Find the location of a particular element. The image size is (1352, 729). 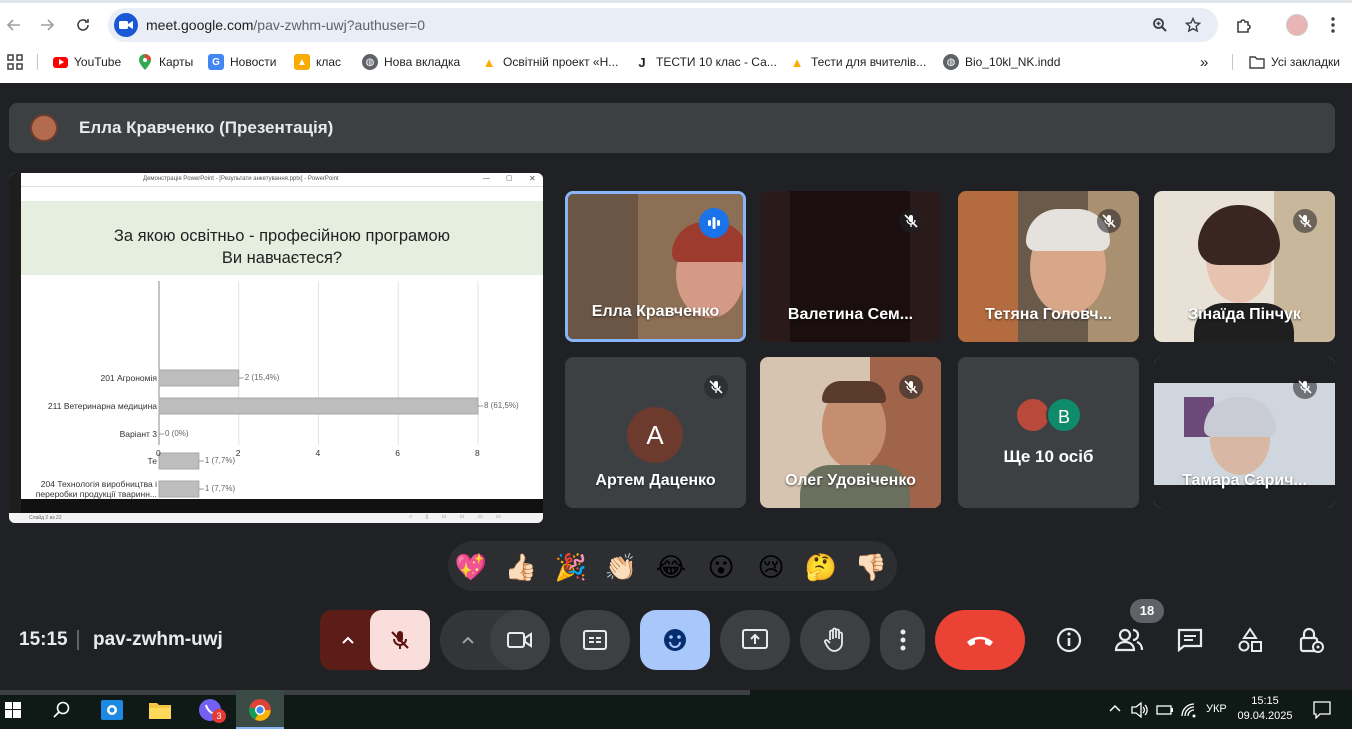

kebab-menu-icon is located at coordinates (1333, 25).